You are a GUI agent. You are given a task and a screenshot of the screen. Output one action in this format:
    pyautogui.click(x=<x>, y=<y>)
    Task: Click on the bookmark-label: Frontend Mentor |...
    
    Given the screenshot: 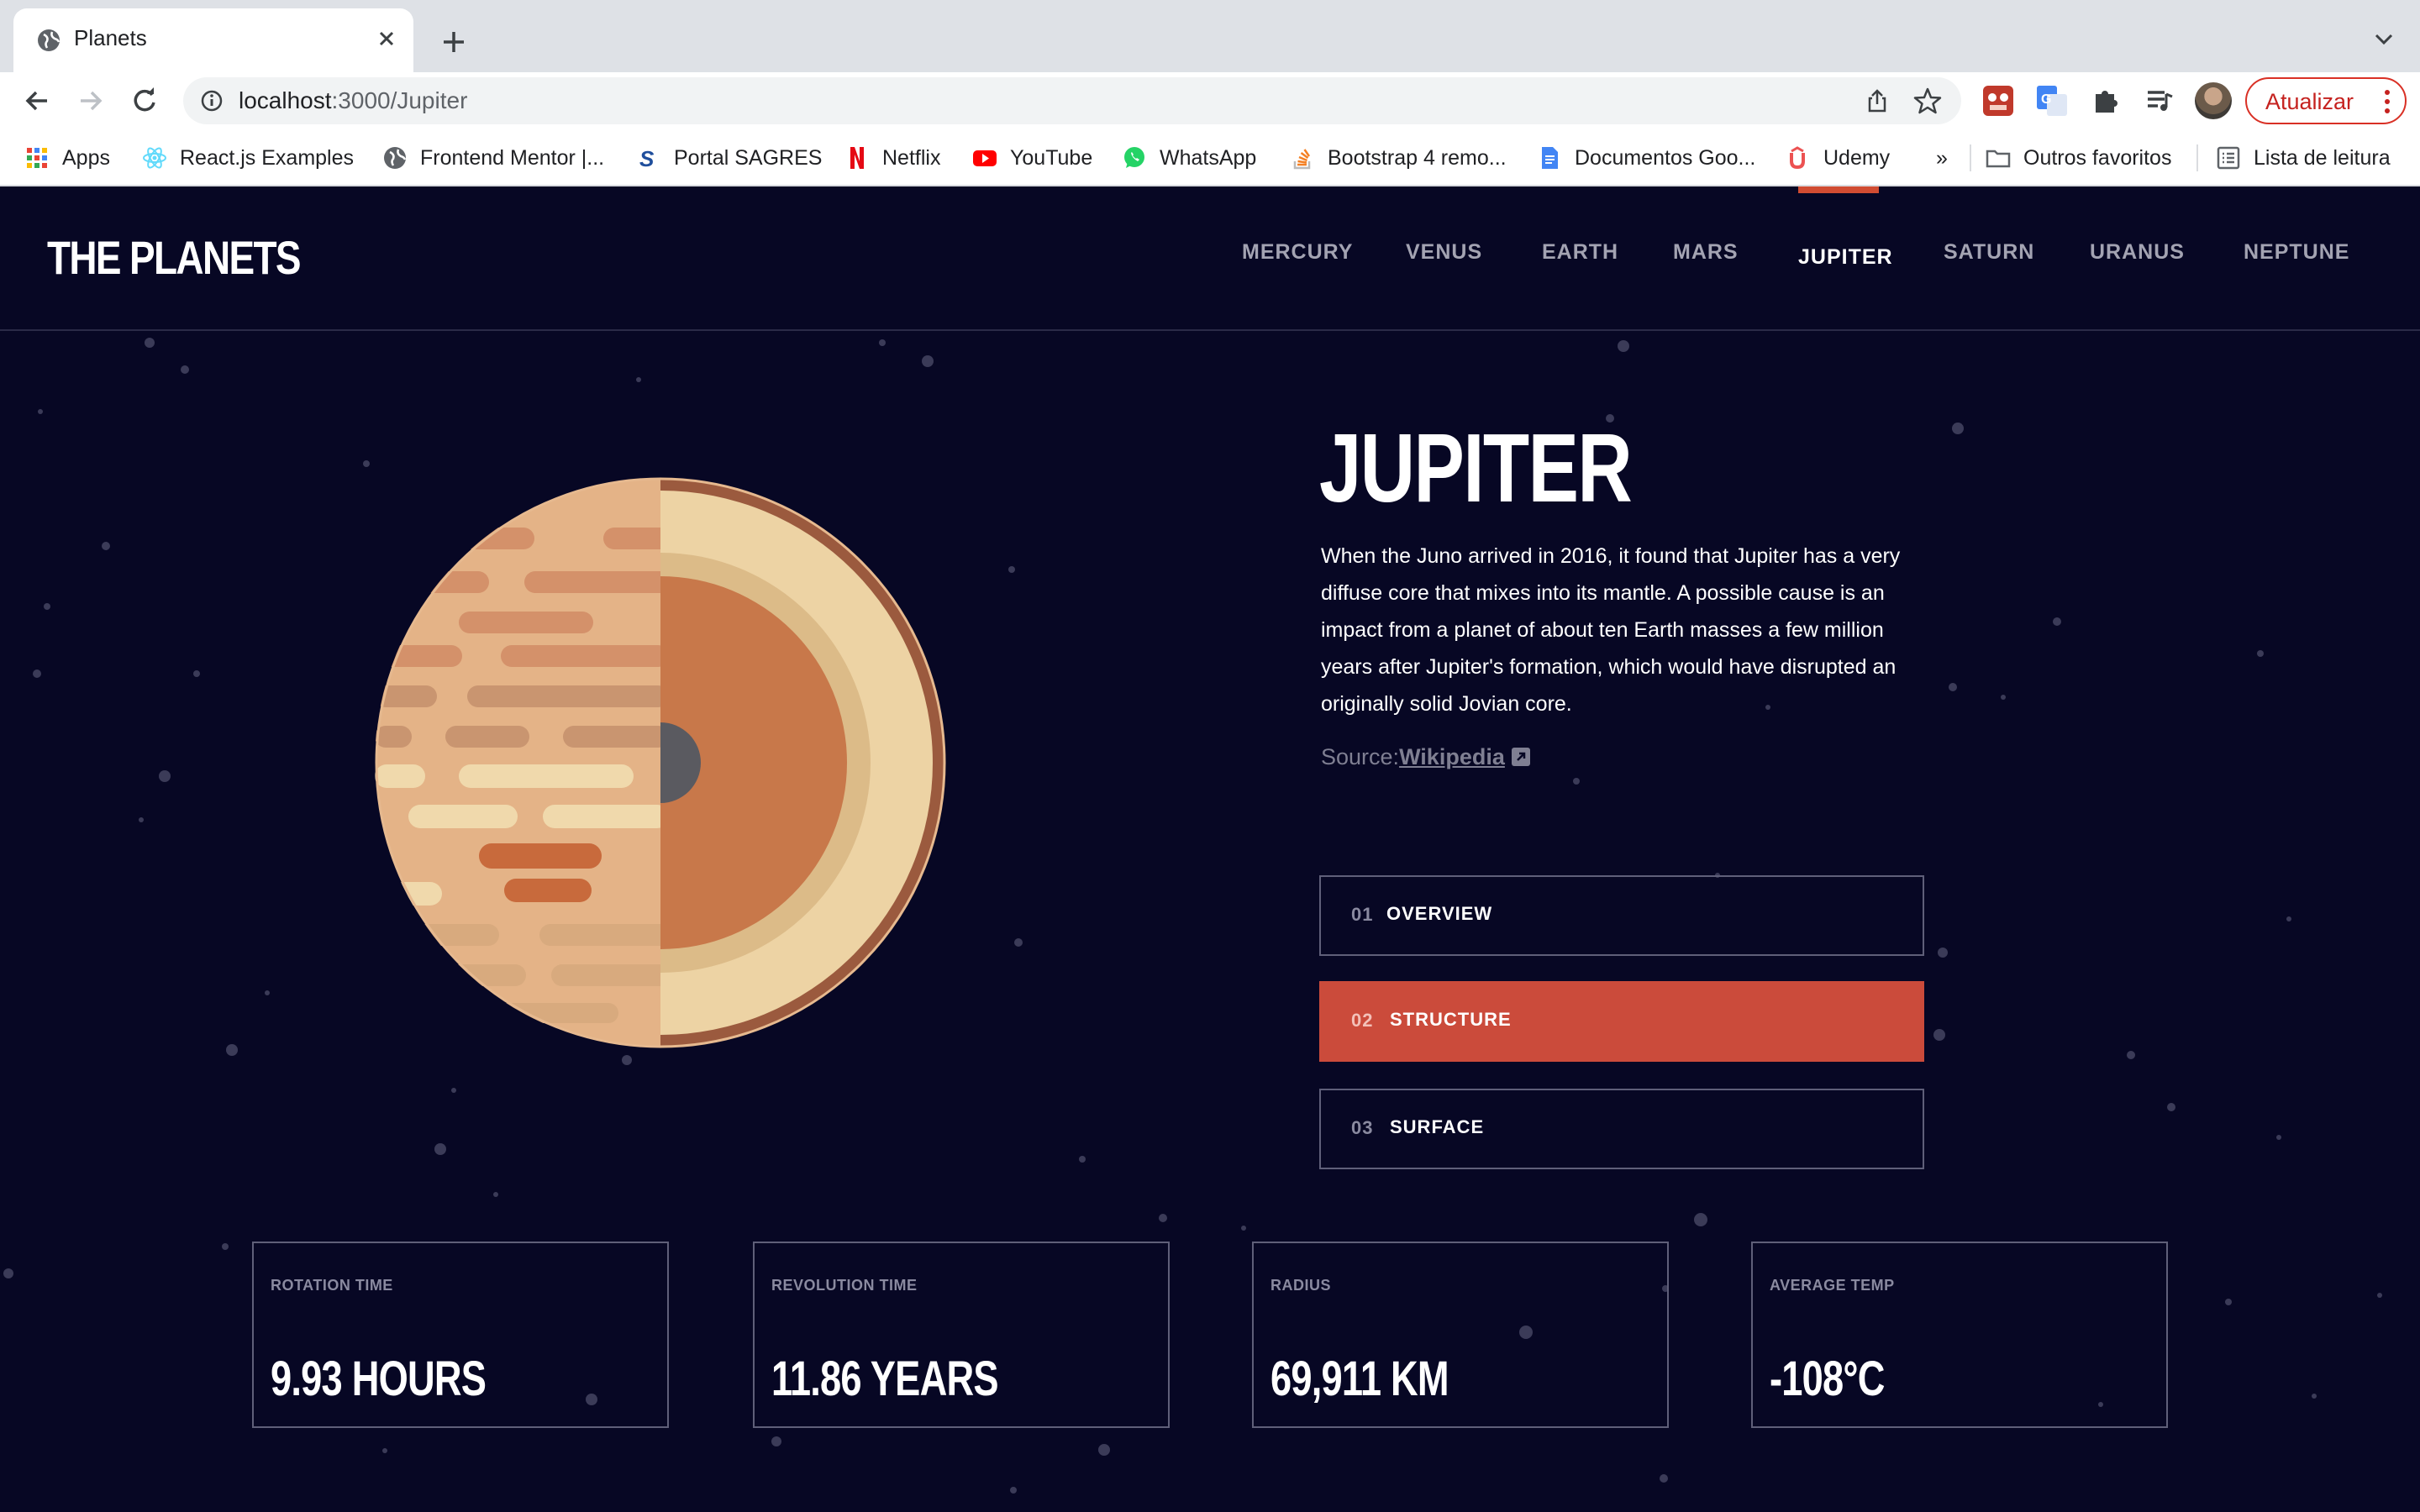 What is the action you would take?
    pyautogui.click(x=512, y=157)
    